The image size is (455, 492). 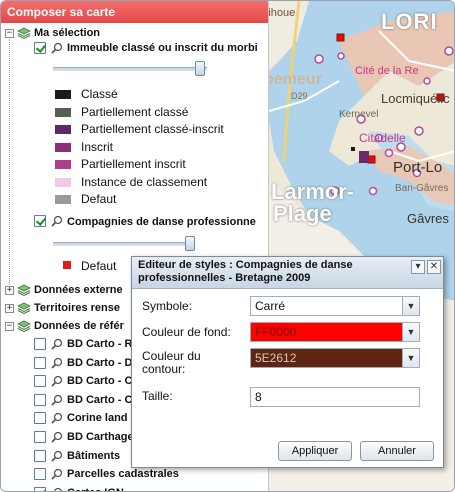 I want to click on opacity-slider-thumb-immeuble, so click(x=200, y=68).